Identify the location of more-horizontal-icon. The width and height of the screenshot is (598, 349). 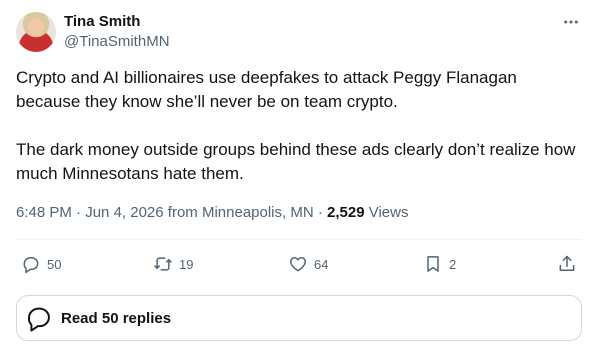
(571, 22).